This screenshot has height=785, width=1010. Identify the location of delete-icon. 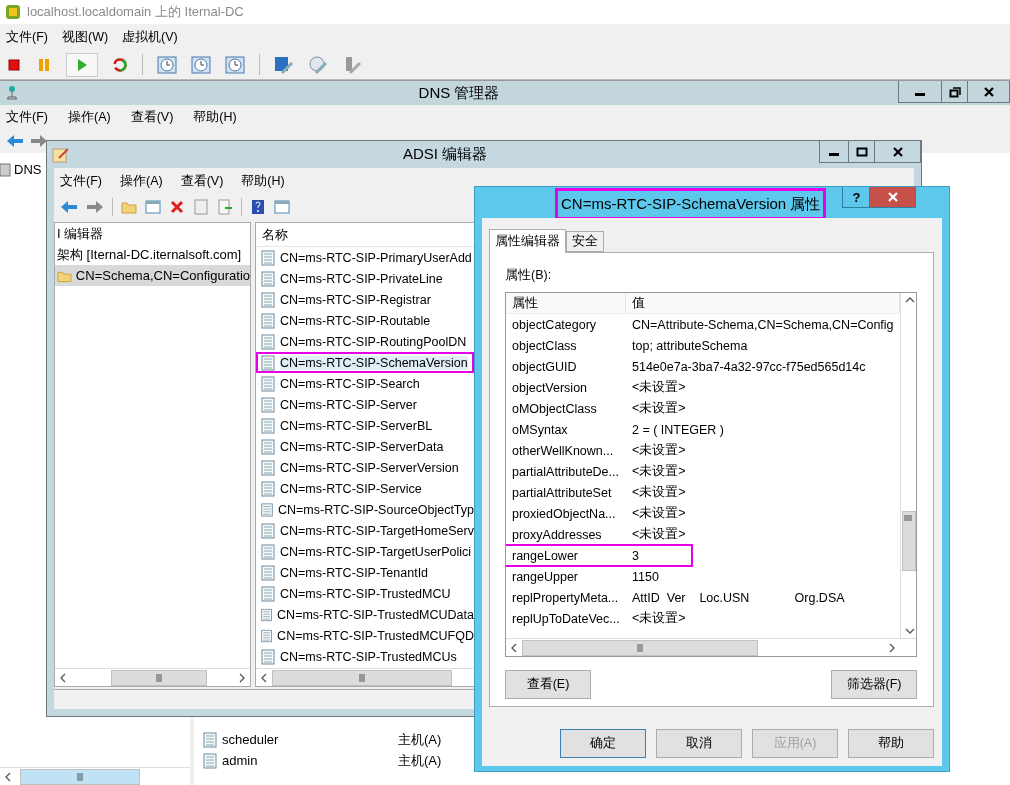
(177, 207).